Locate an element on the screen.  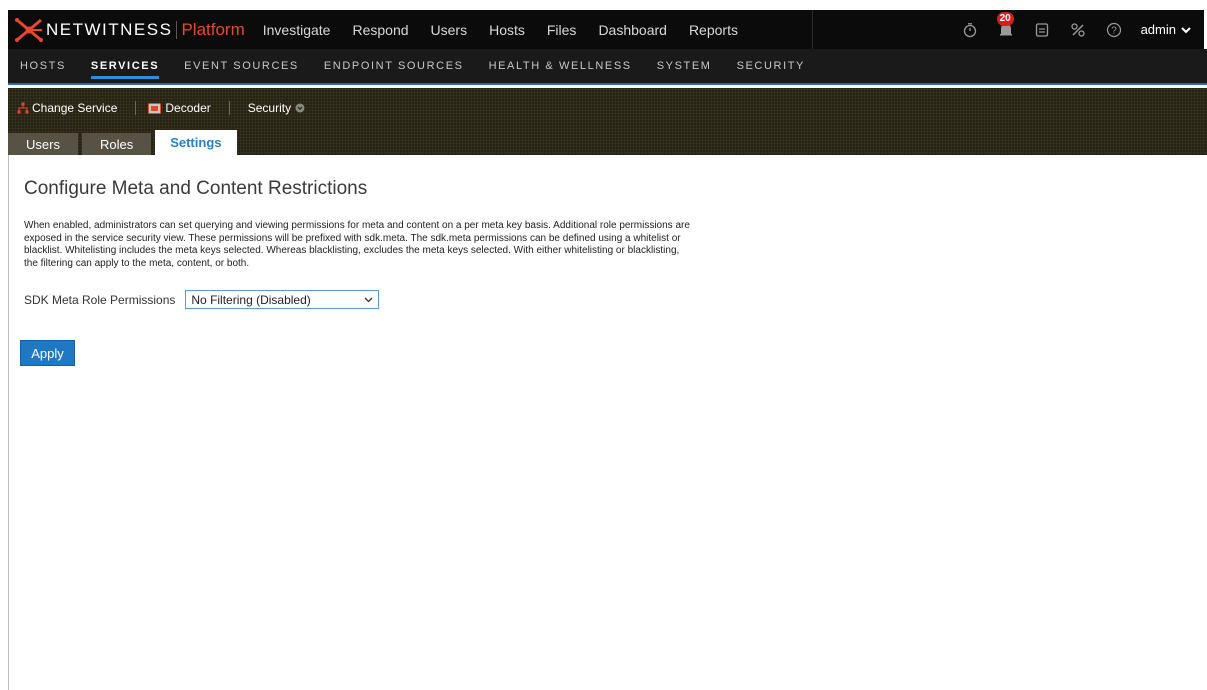
netwitness-logo-icon is located at coordinates (29, 29).